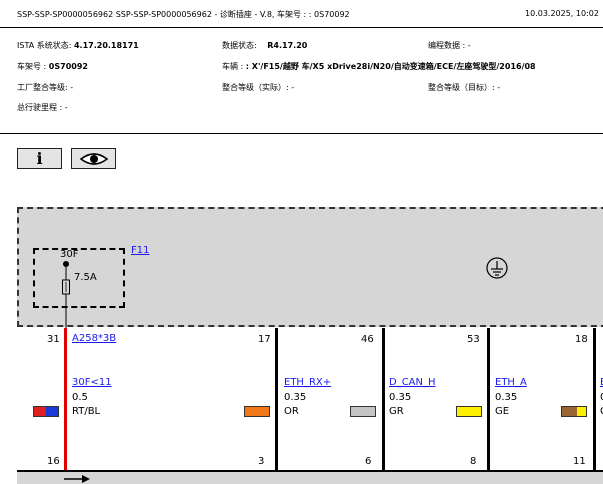 Image resolution: width=603 pixels, height=484 pixels. Describe the element at coordinates (396, 411) in the screenshot. I see `wire-color-code: GR` at that location.